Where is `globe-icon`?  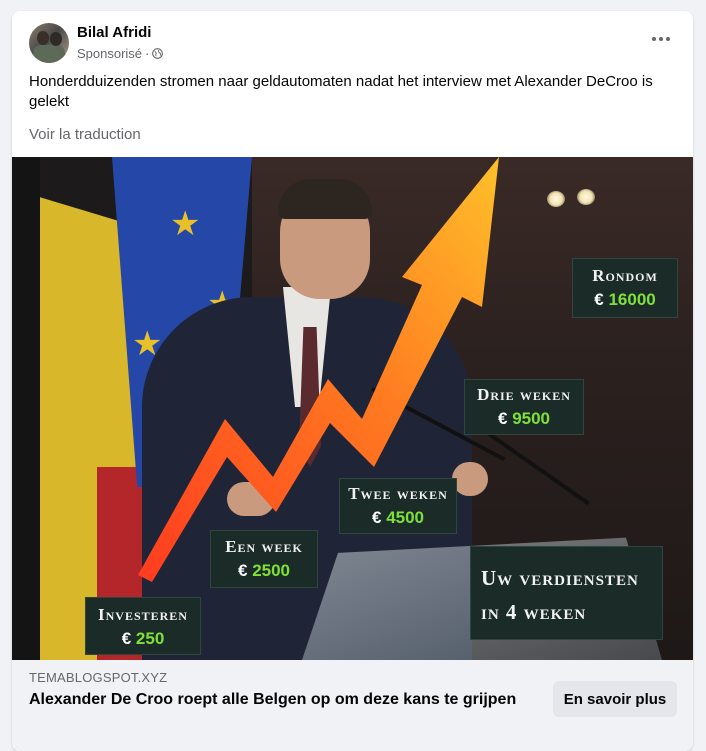 globe-icon is located at coordinates (158, 53).